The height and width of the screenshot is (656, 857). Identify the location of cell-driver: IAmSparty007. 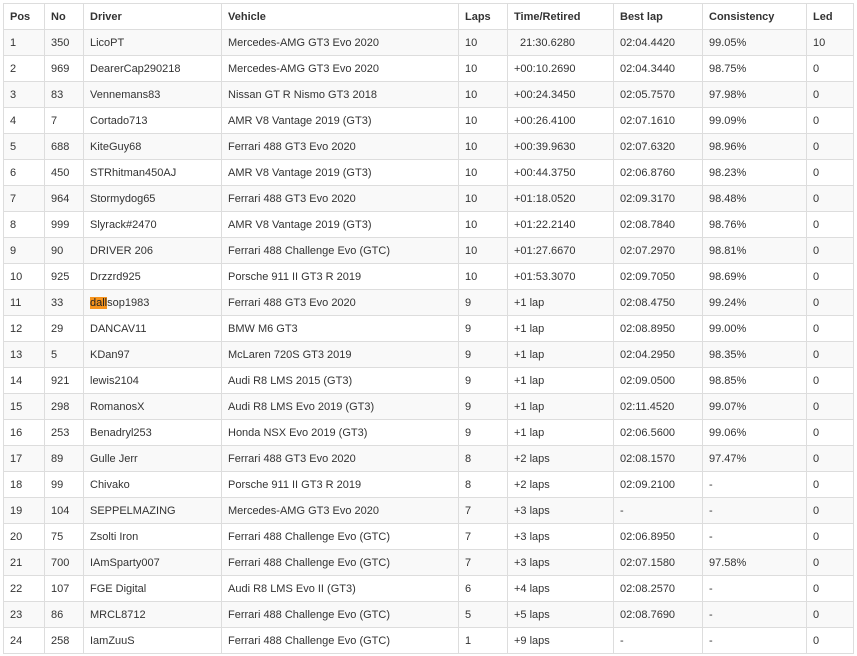
(152, 562).